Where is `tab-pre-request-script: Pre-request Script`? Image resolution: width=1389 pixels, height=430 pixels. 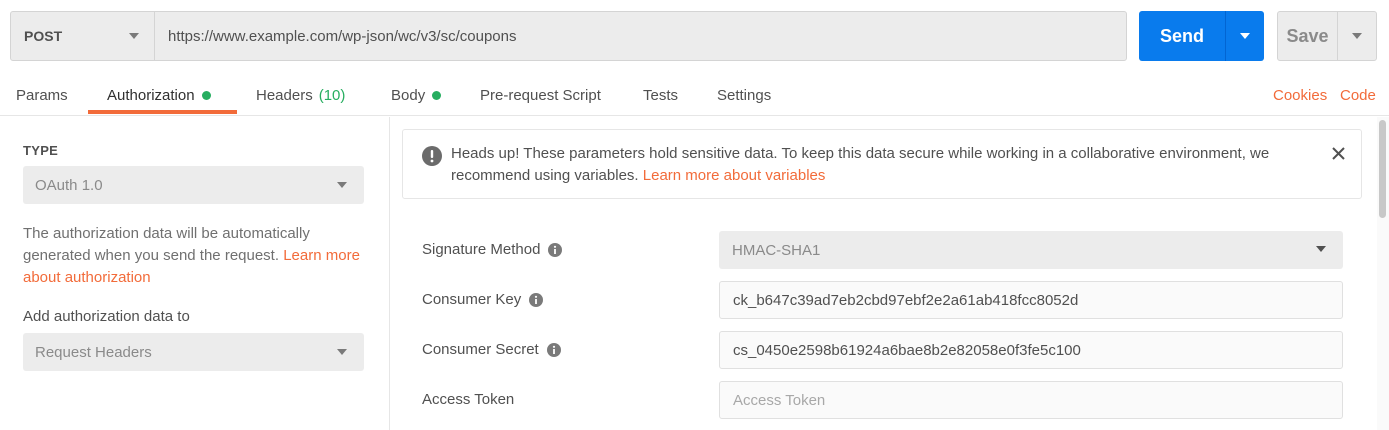 tab-pre-request-script: Pre-request Script is located at coordinates (540, 95).